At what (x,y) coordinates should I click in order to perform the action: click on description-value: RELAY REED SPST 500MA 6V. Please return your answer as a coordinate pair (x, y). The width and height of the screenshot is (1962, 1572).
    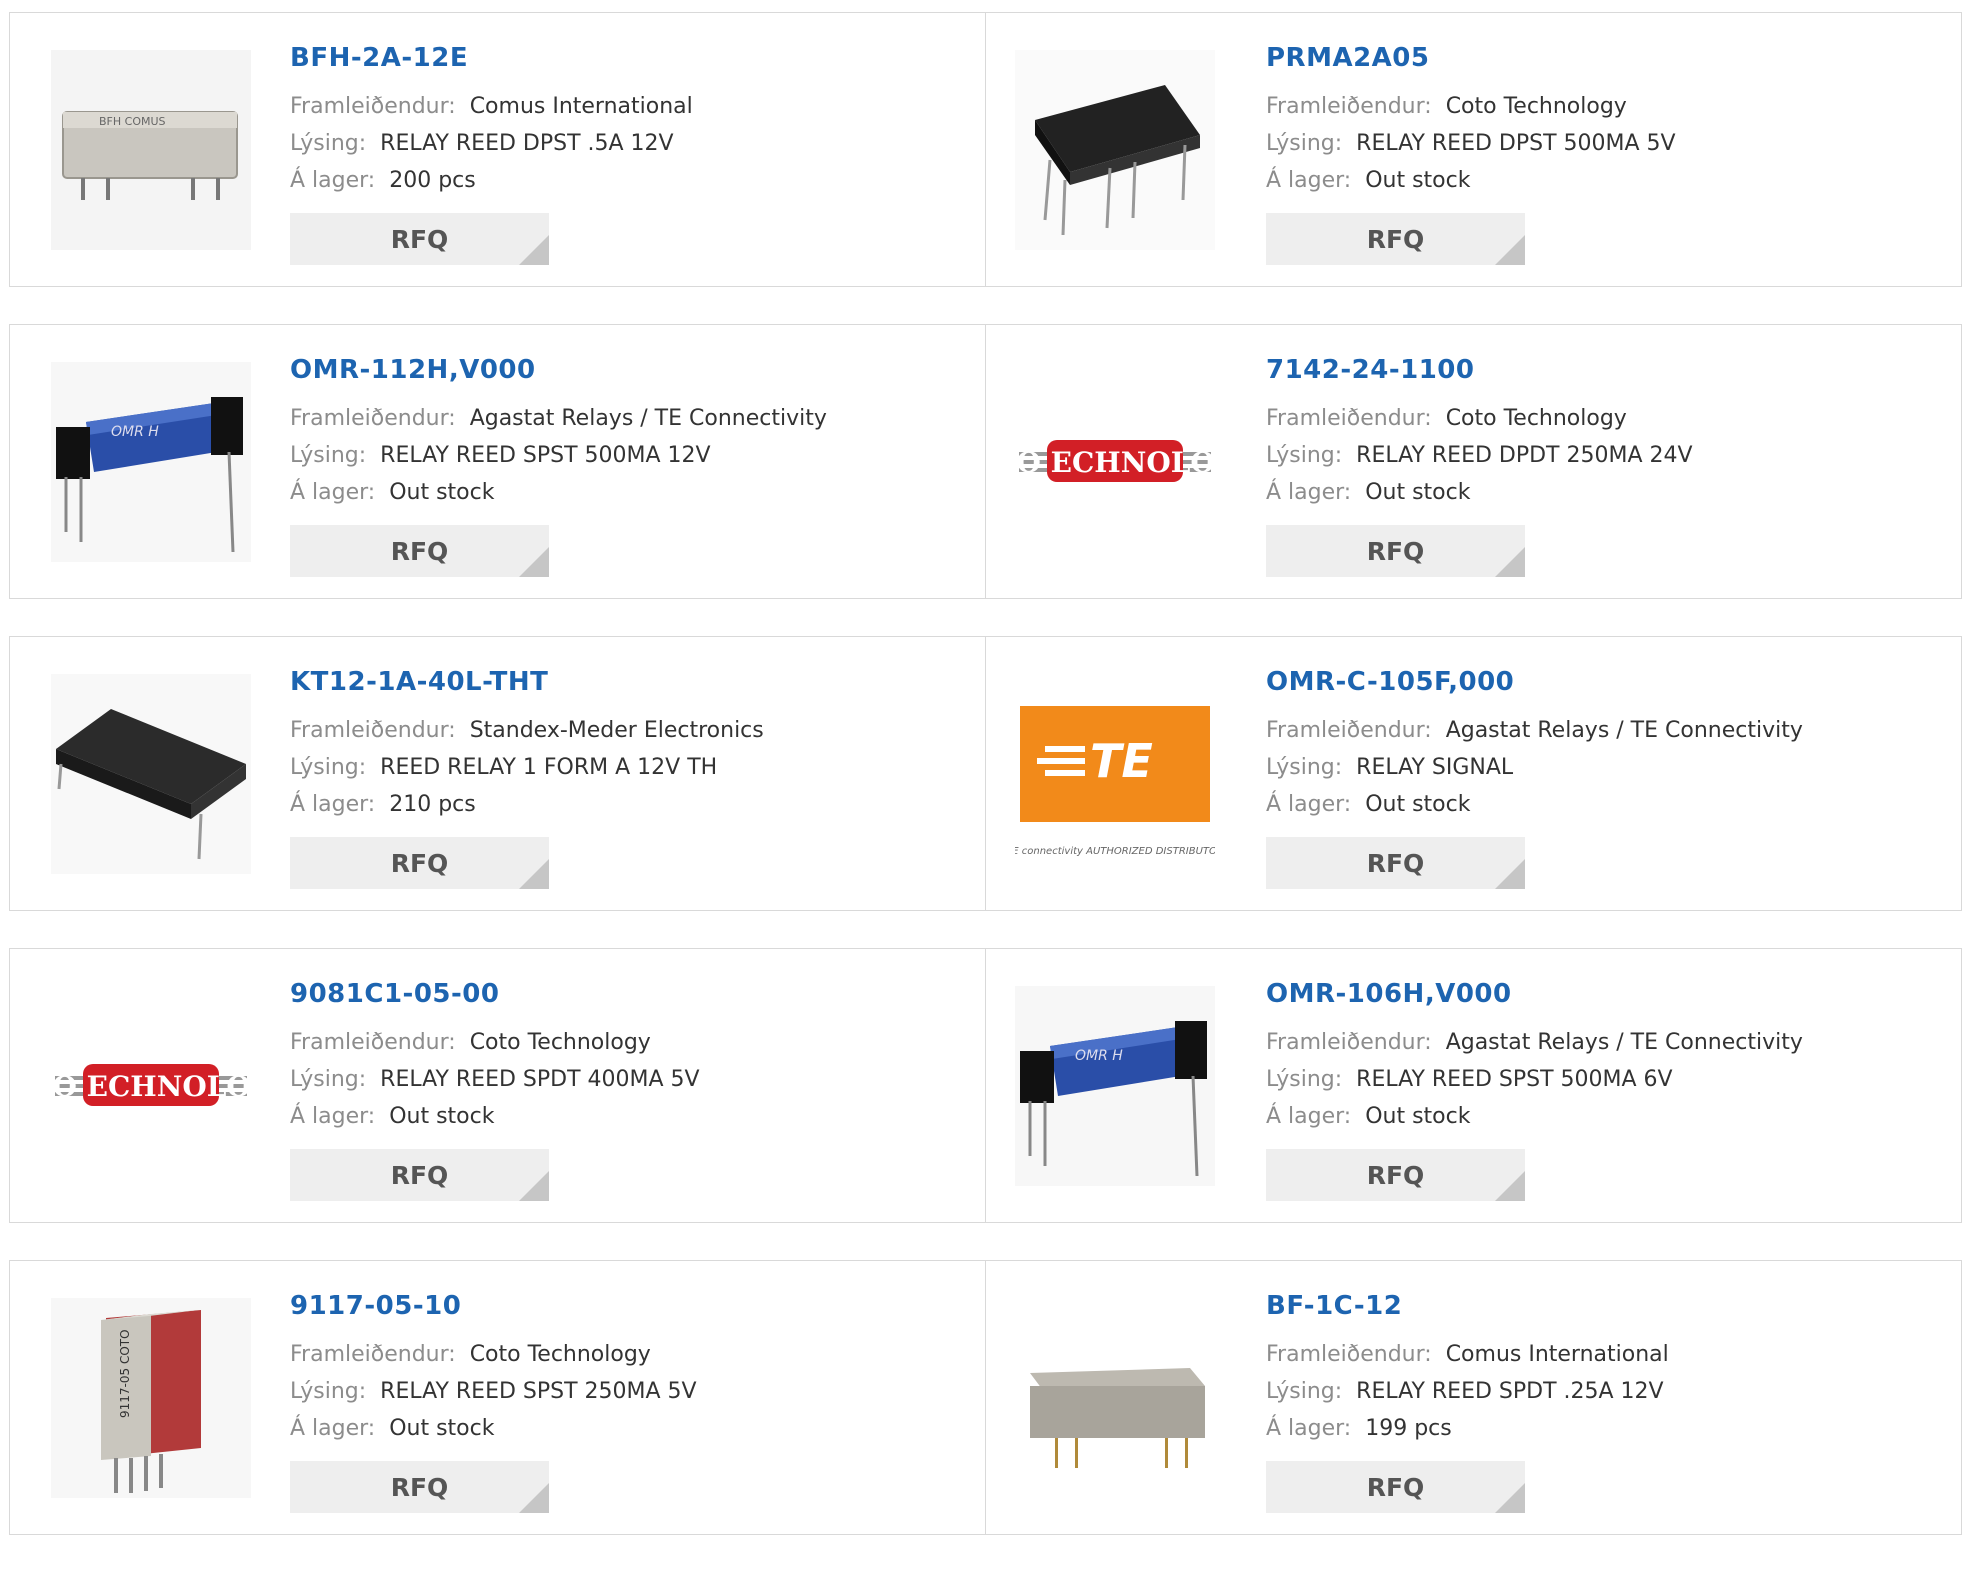
    Looking at the image, I should click on (1514, 1079).